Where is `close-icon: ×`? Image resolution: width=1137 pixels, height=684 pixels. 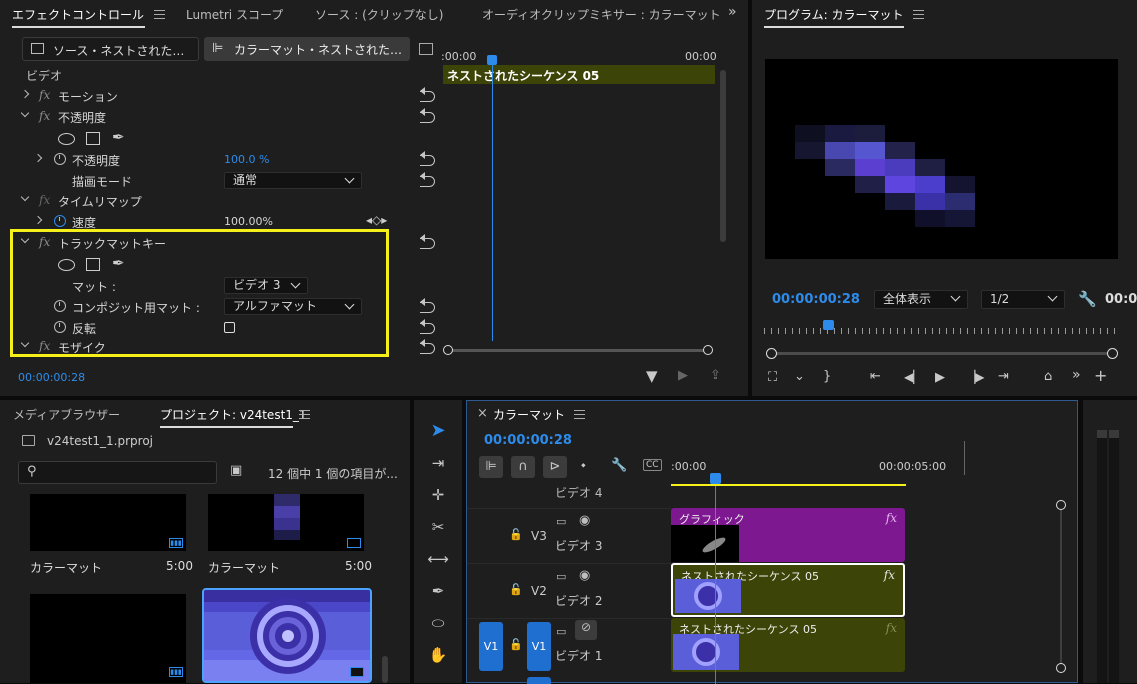 close-icon: × is located at coordinates (482, 413).